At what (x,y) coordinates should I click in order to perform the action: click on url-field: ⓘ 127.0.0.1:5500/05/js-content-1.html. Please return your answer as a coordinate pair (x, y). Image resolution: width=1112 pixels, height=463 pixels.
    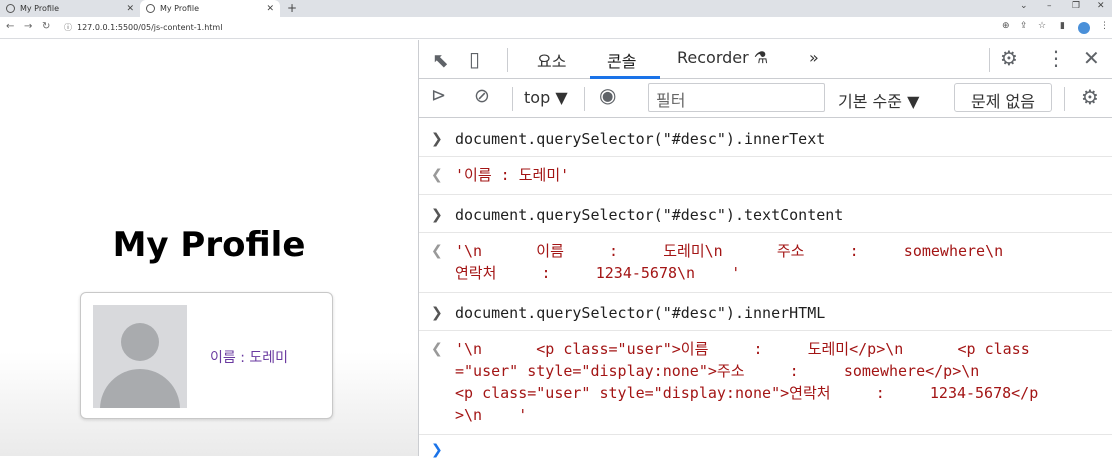
    Looking at the image, I should click on (143, 27).